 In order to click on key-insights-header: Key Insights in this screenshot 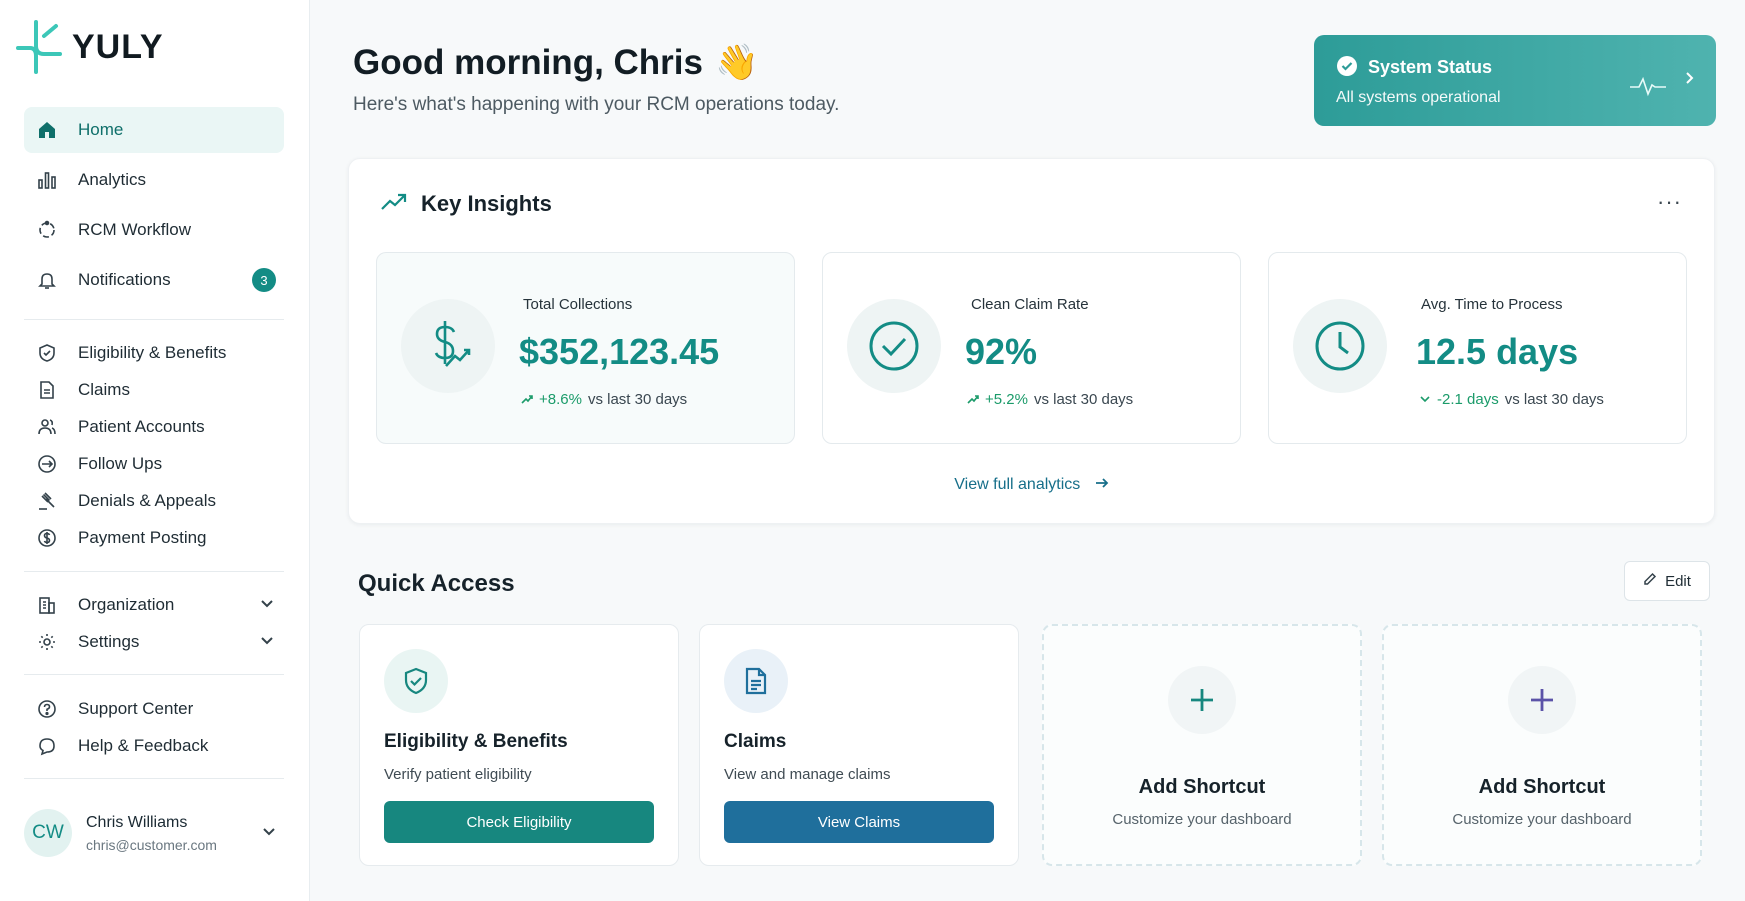, I will do `click(466, 204)`.